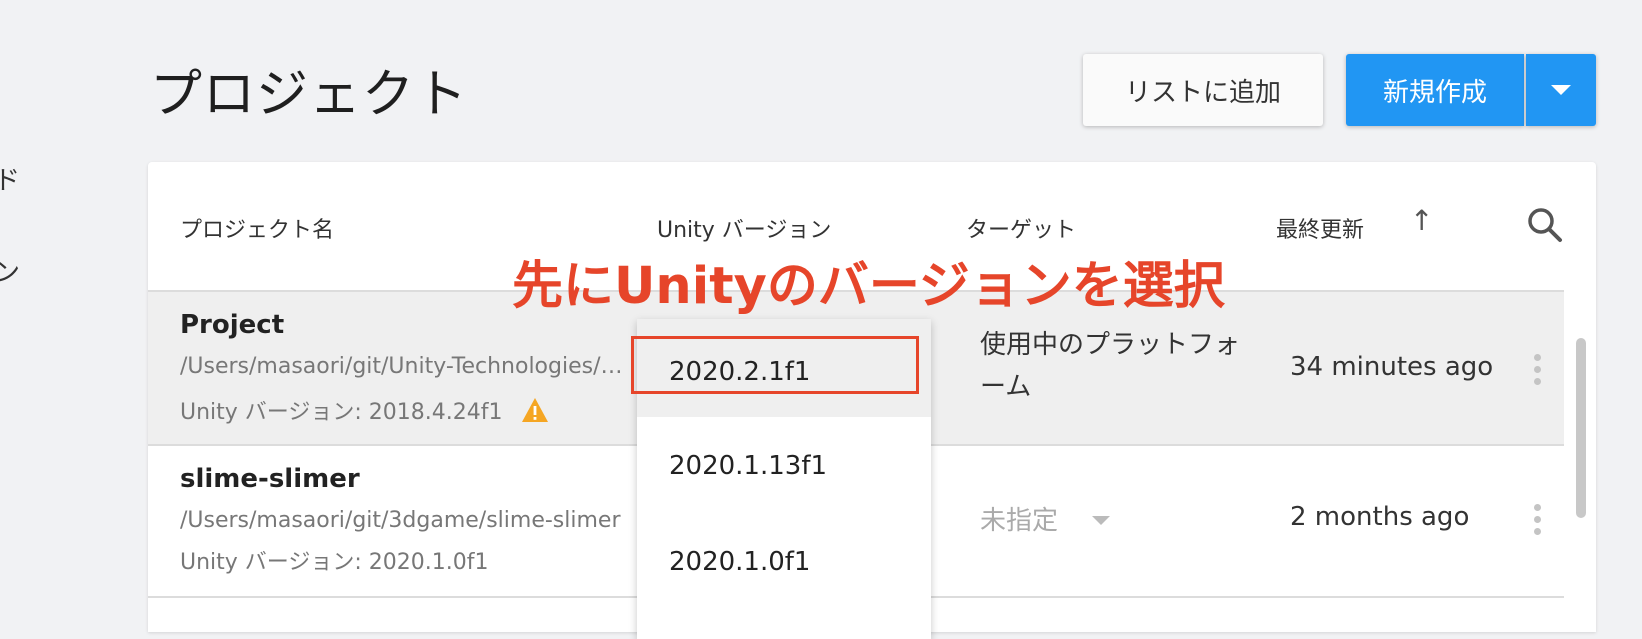 This screenshot has width=1642, height=639. Describe the element at coordinates (341, 412) in the screenshot. I see `project-version-text: Unity バージョン: 2018.4.24f1` at that location.